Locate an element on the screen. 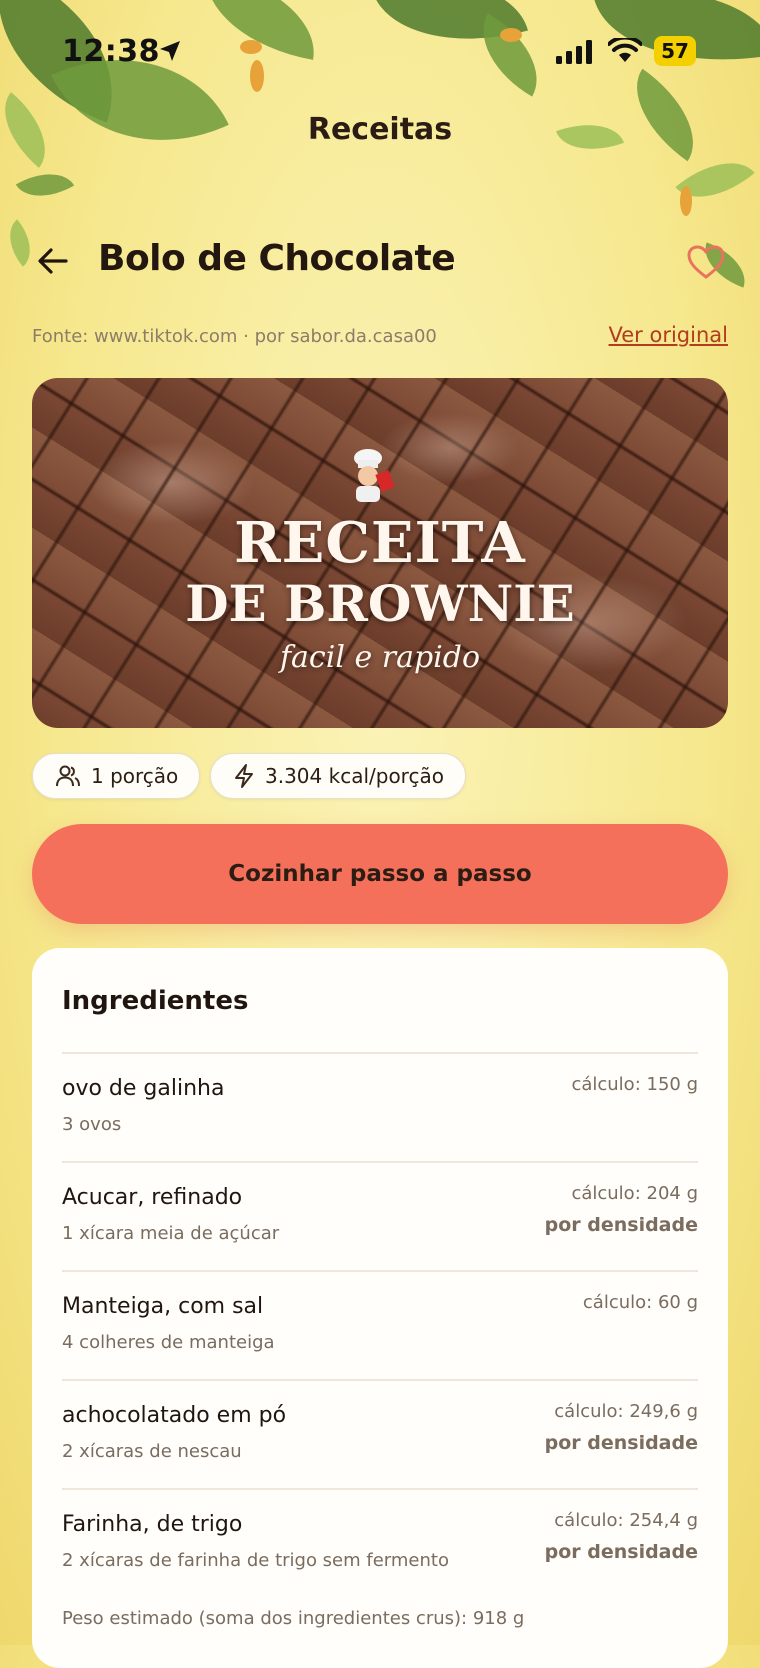  people-icon is located at coordinates (68, 776).